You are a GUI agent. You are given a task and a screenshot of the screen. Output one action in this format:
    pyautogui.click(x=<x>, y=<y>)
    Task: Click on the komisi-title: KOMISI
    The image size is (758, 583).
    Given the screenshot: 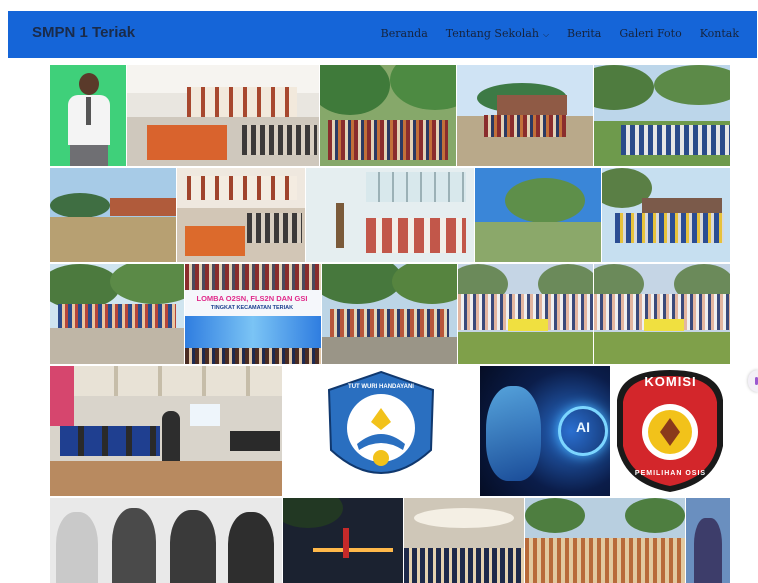 What is the action you would take?
    pyautogui.click(x=670, y=381)
    